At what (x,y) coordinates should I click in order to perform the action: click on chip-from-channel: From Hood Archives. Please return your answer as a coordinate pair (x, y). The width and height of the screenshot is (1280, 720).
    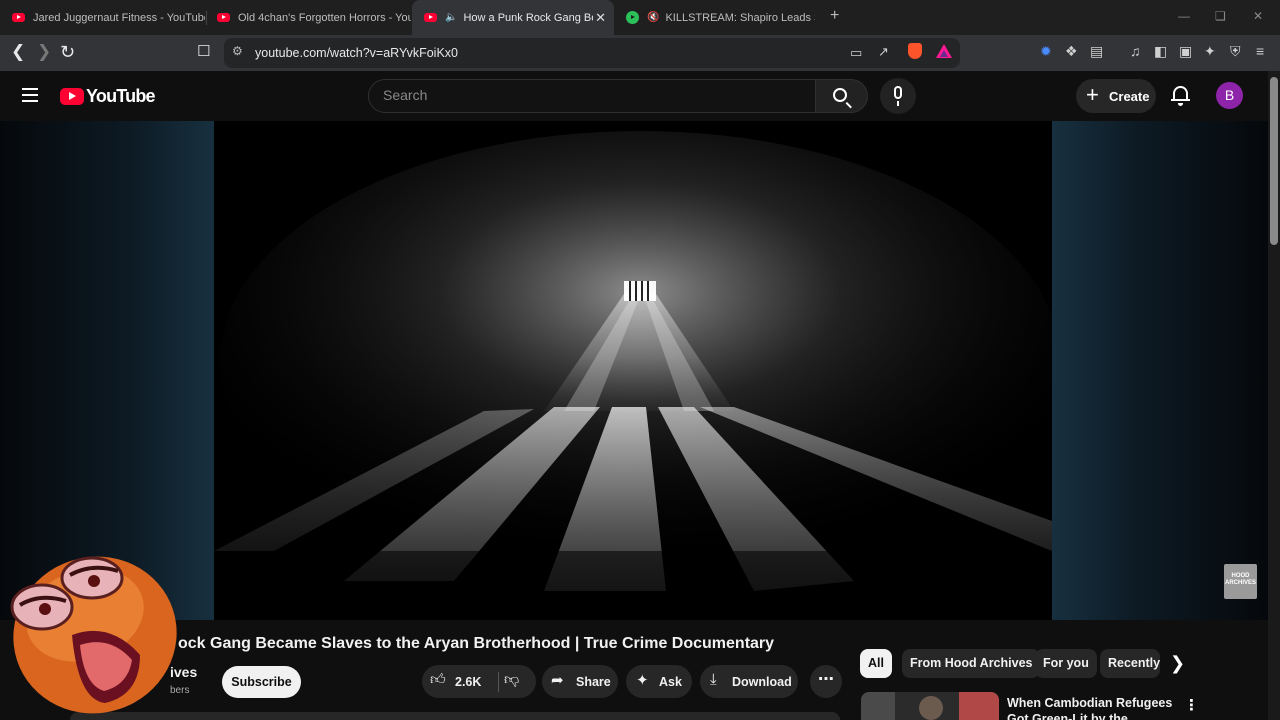
    Looking at the image, I should click on (971, 663).